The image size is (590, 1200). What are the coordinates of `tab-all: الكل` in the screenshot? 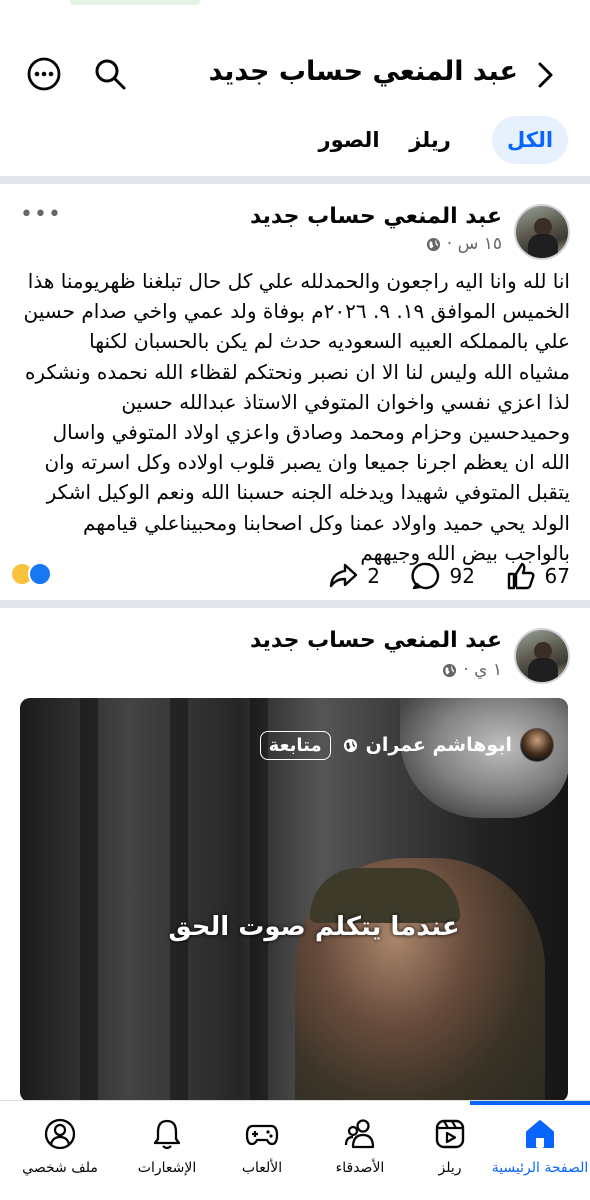 It's located at (530, 140).